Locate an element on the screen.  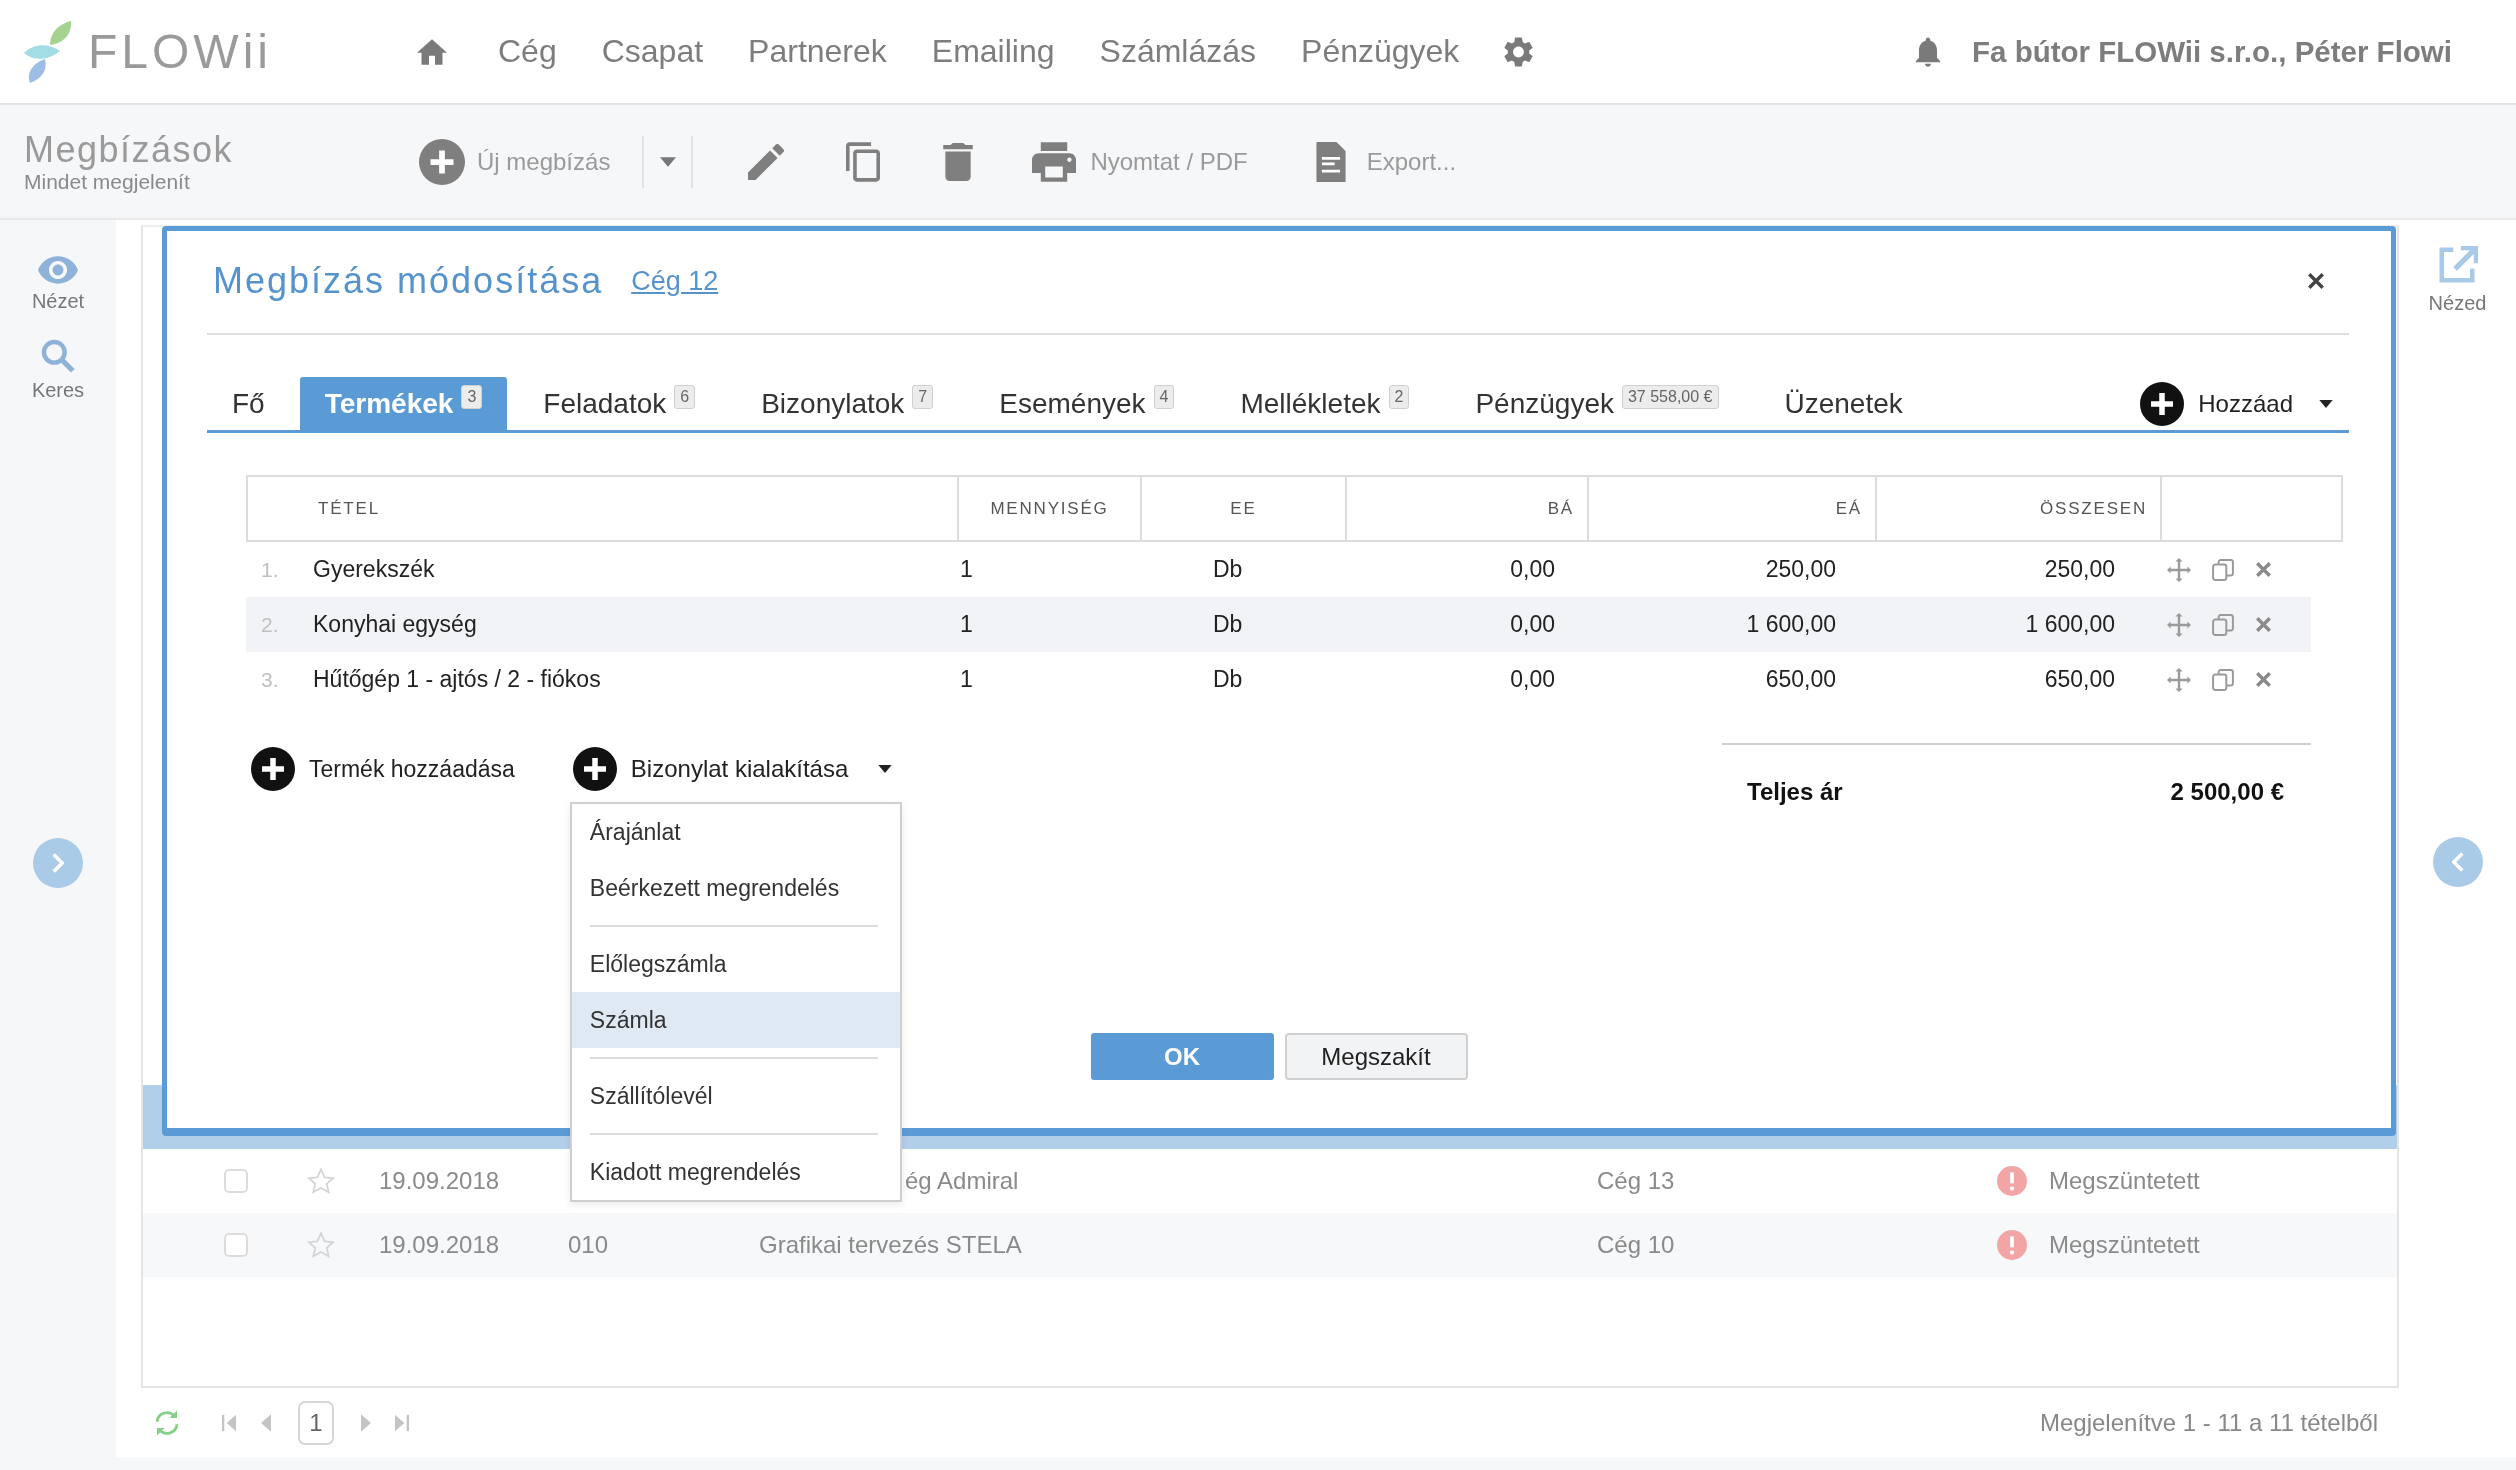
view-filter-link: Mindet megjelenít is located at coordinates (107, 181).